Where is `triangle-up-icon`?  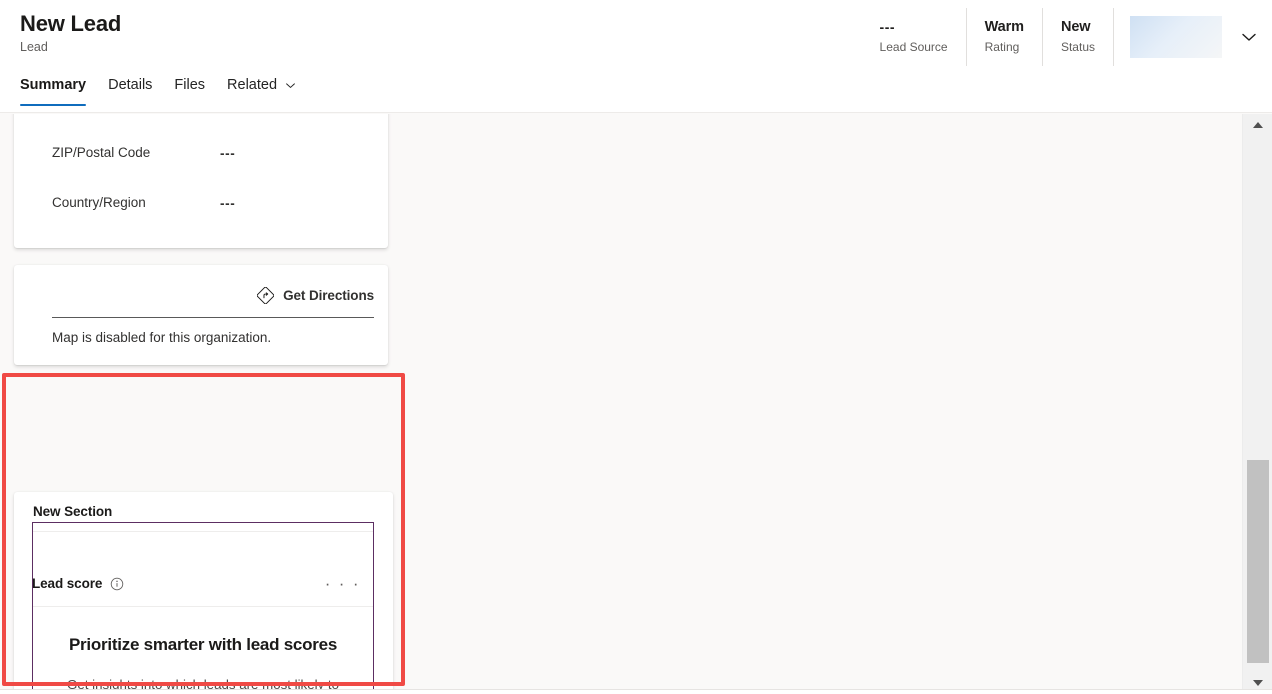
triangle-up-icon is located at coordinates (1258, 125).